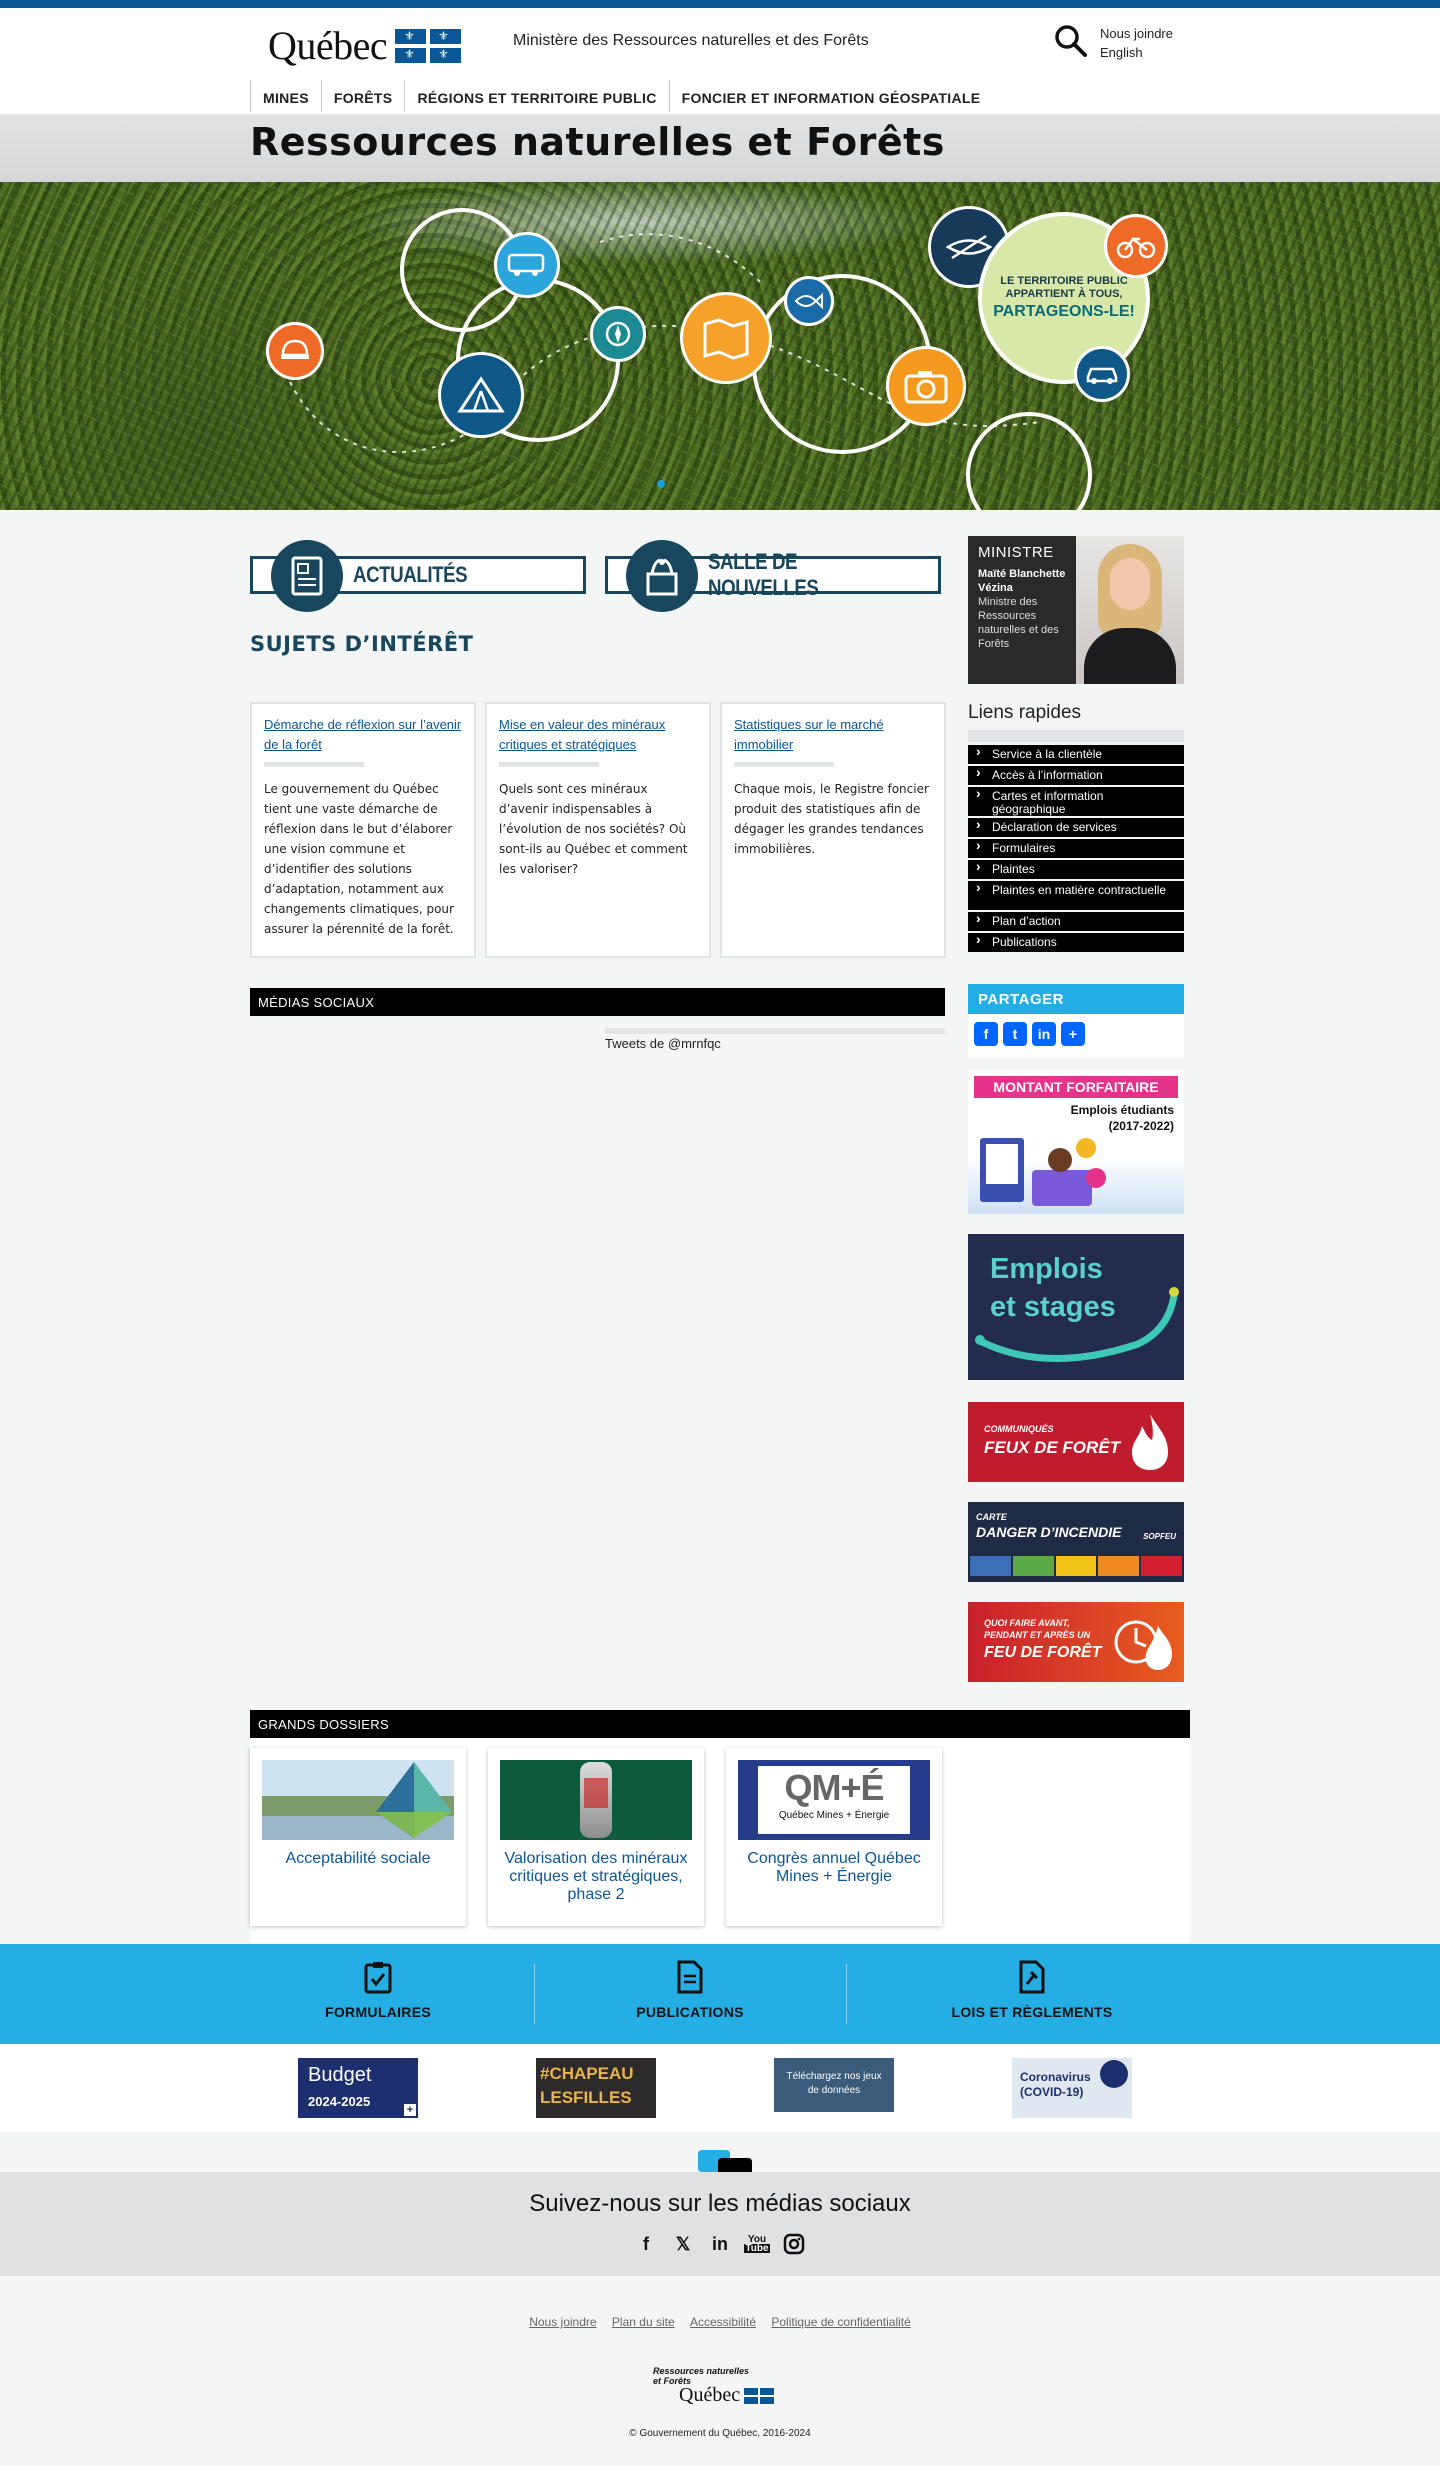 Image resolution: width=1440 pixels, height=2466 pixels. What do you see at coordinates (809, 301) in the screenshot?
I see `fish-icon` at bounding box center [809, 301].